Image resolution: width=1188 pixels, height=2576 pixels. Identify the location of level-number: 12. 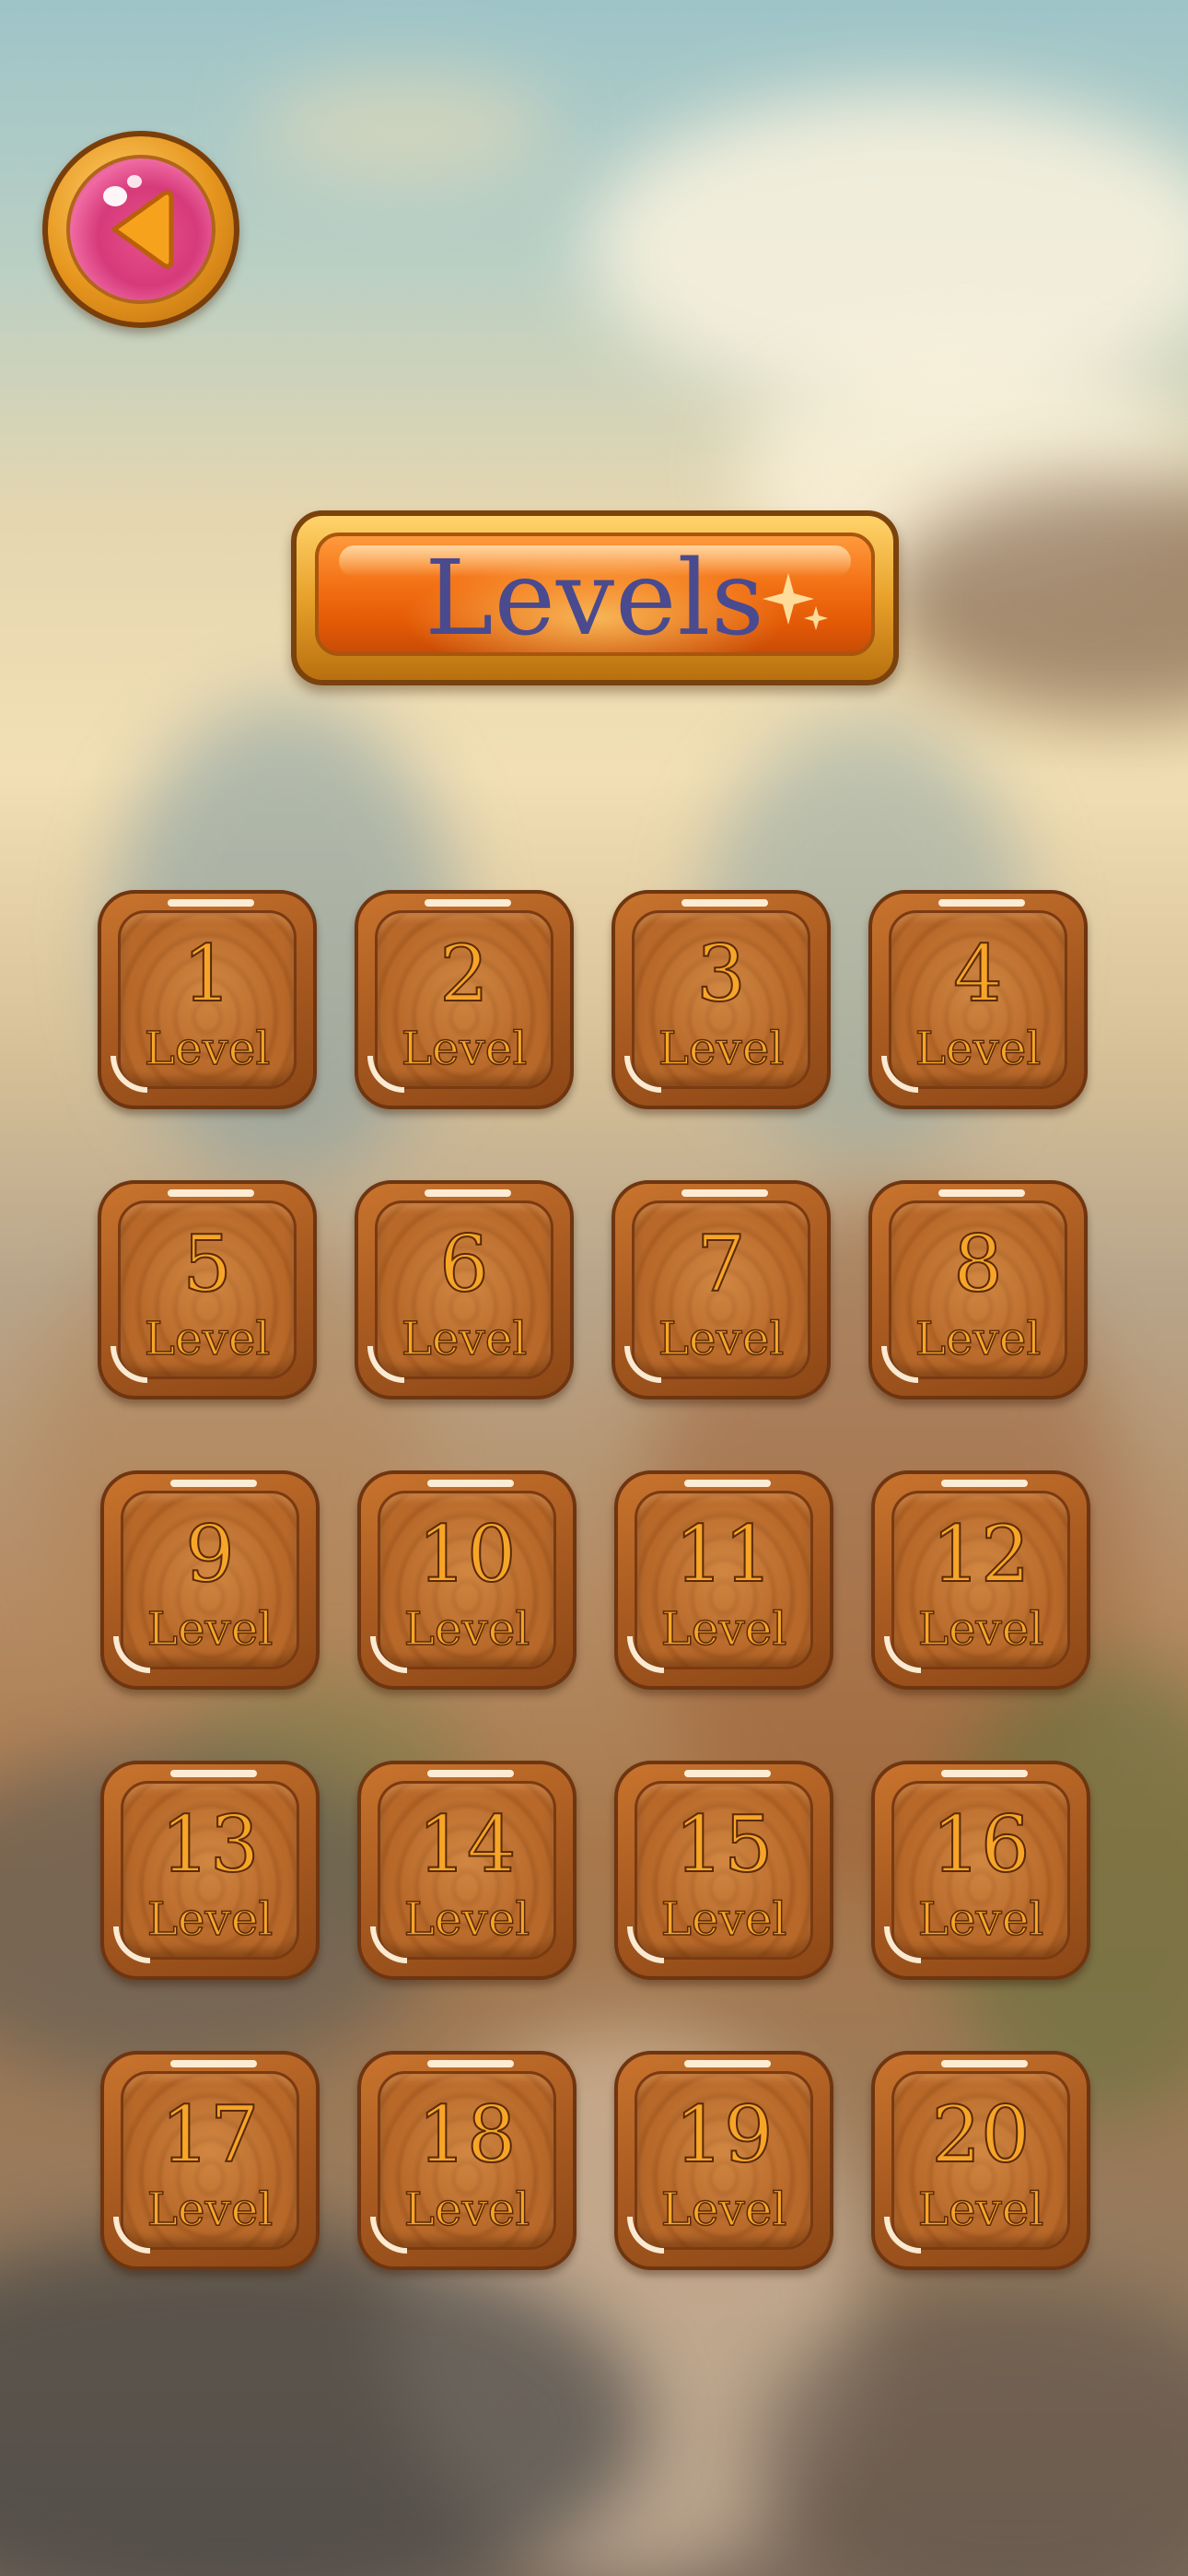
(981, 1554).